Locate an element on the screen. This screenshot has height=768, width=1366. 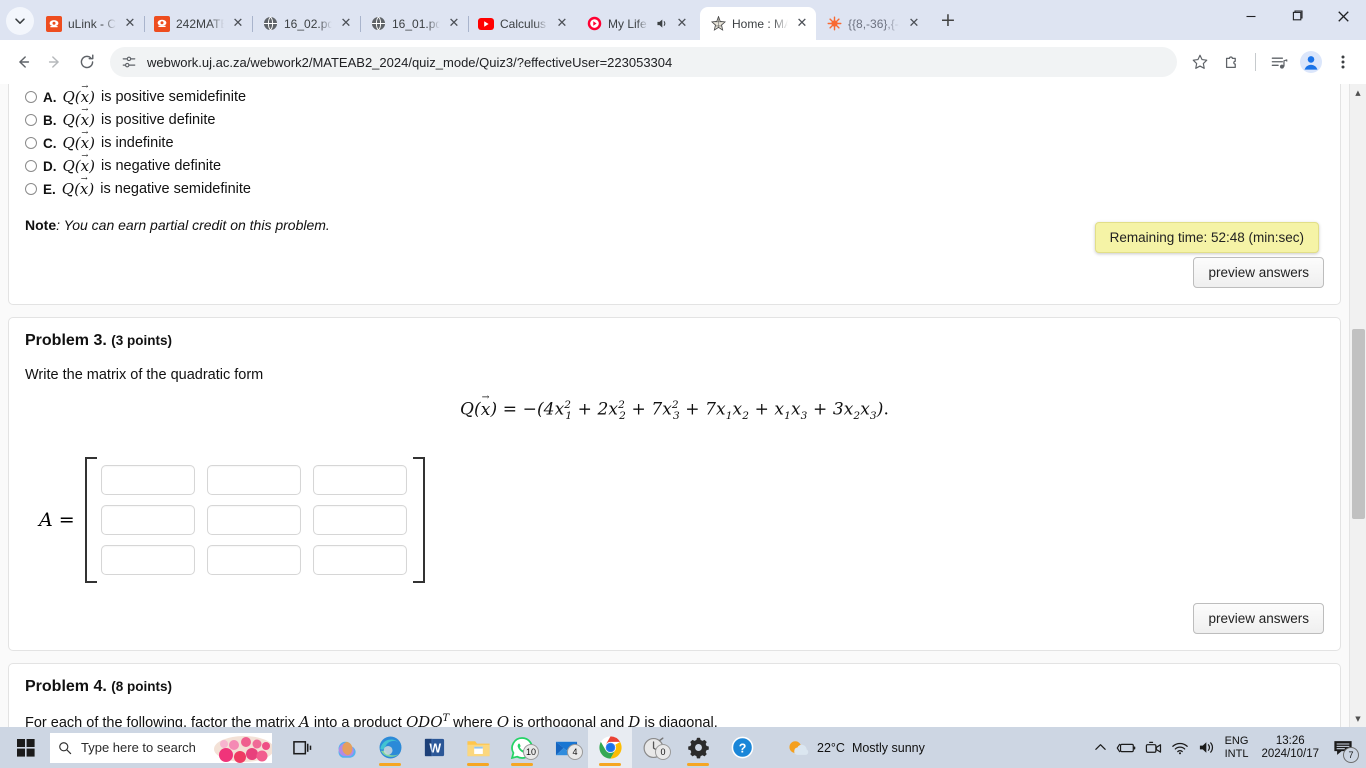
tray-overflow-button is located at coordinates (1100, 747).